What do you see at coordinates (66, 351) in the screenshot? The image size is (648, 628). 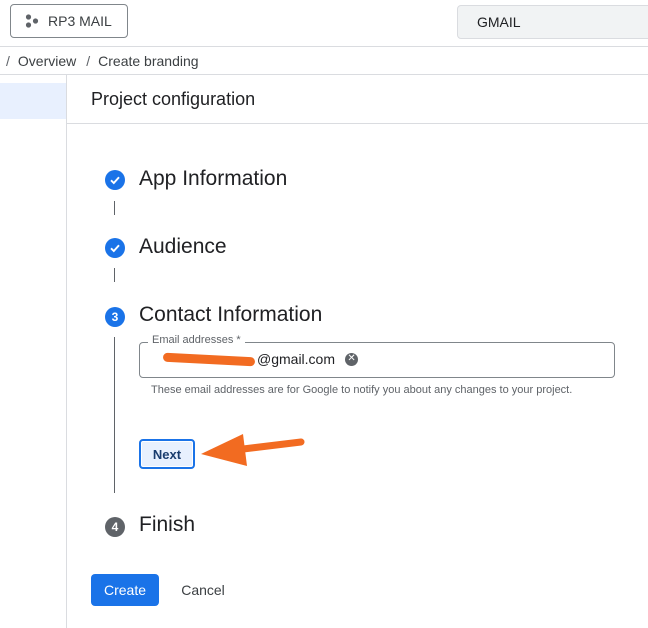 I see `left-nav-divider` at bounding box center [66, 351].